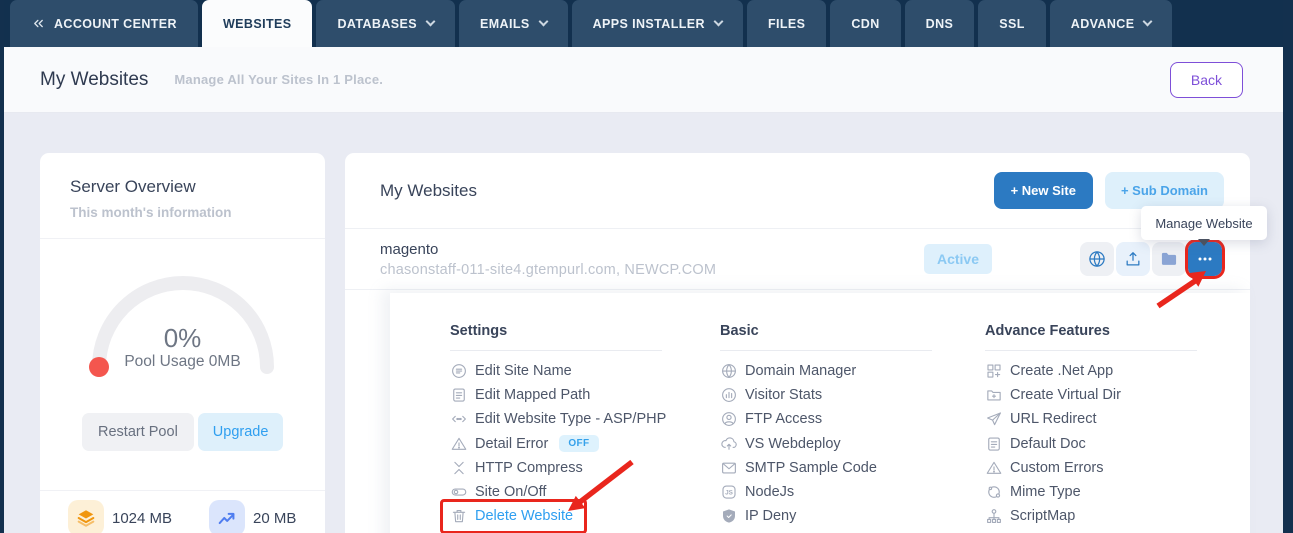 This screenshot has width=1293, height=533. I want to click on upgrade-button: Upgrade, so click(240, 432).